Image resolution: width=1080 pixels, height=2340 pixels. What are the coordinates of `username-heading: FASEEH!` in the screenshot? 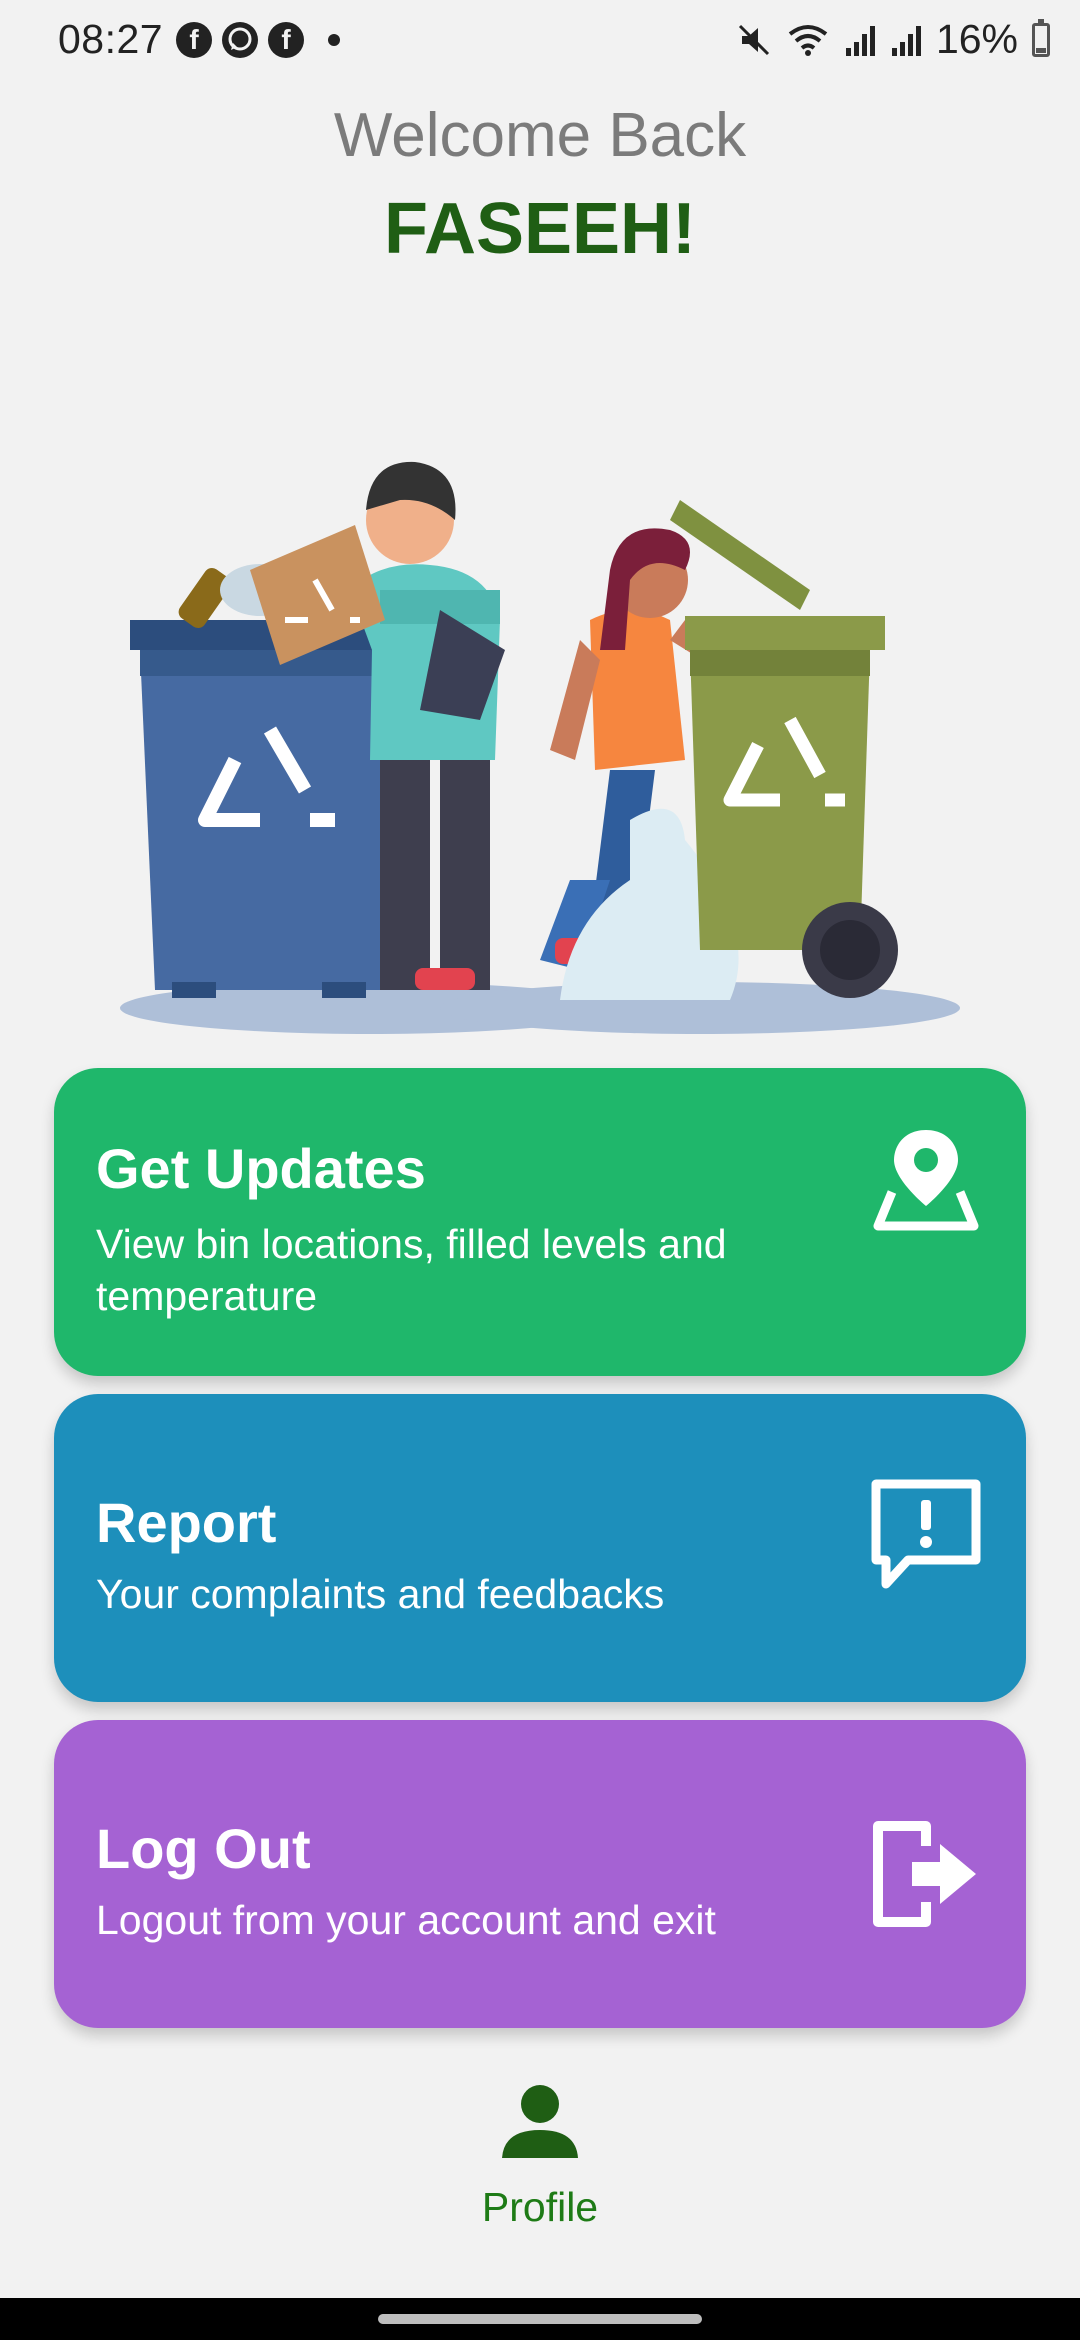 It's located at (540, 229).